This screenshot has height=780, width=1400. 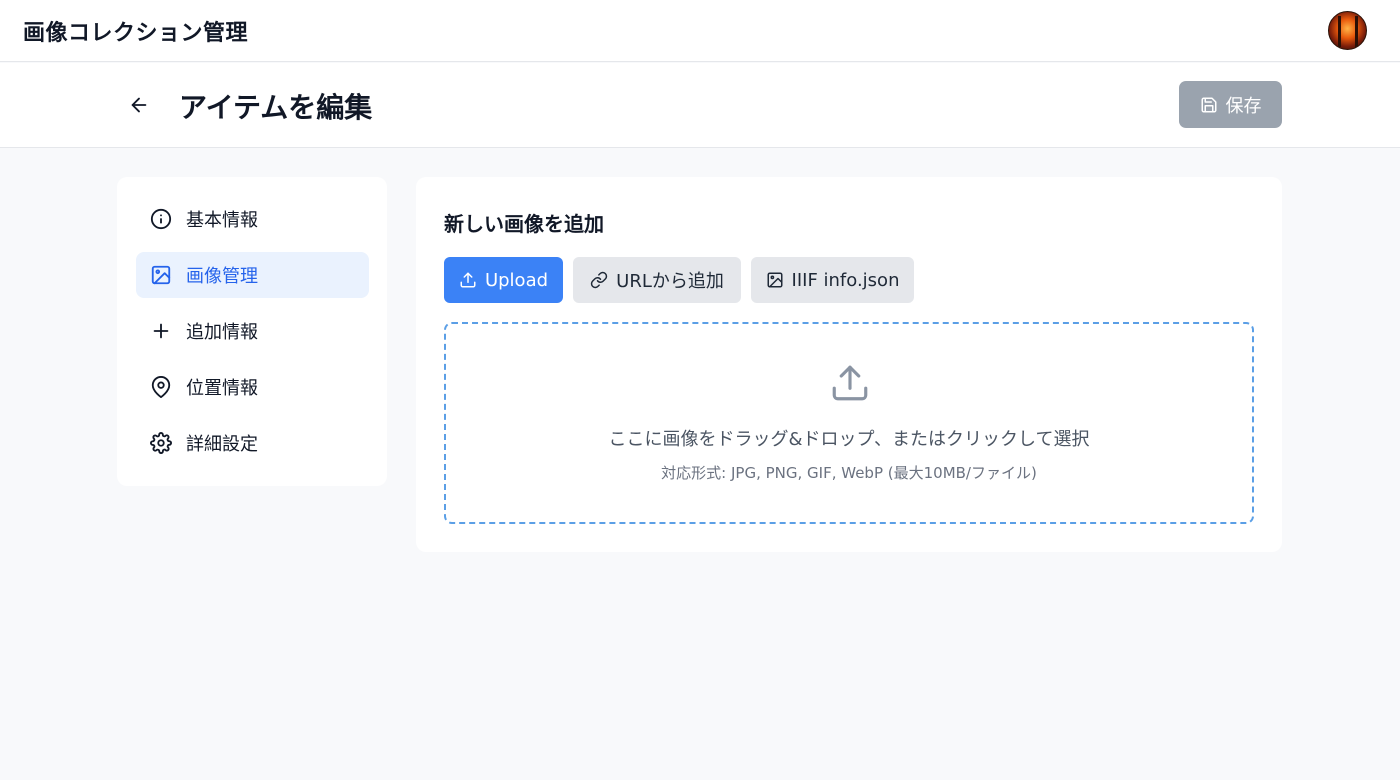 I want to click on save-button: 保存, so click(x=1230, y=104).